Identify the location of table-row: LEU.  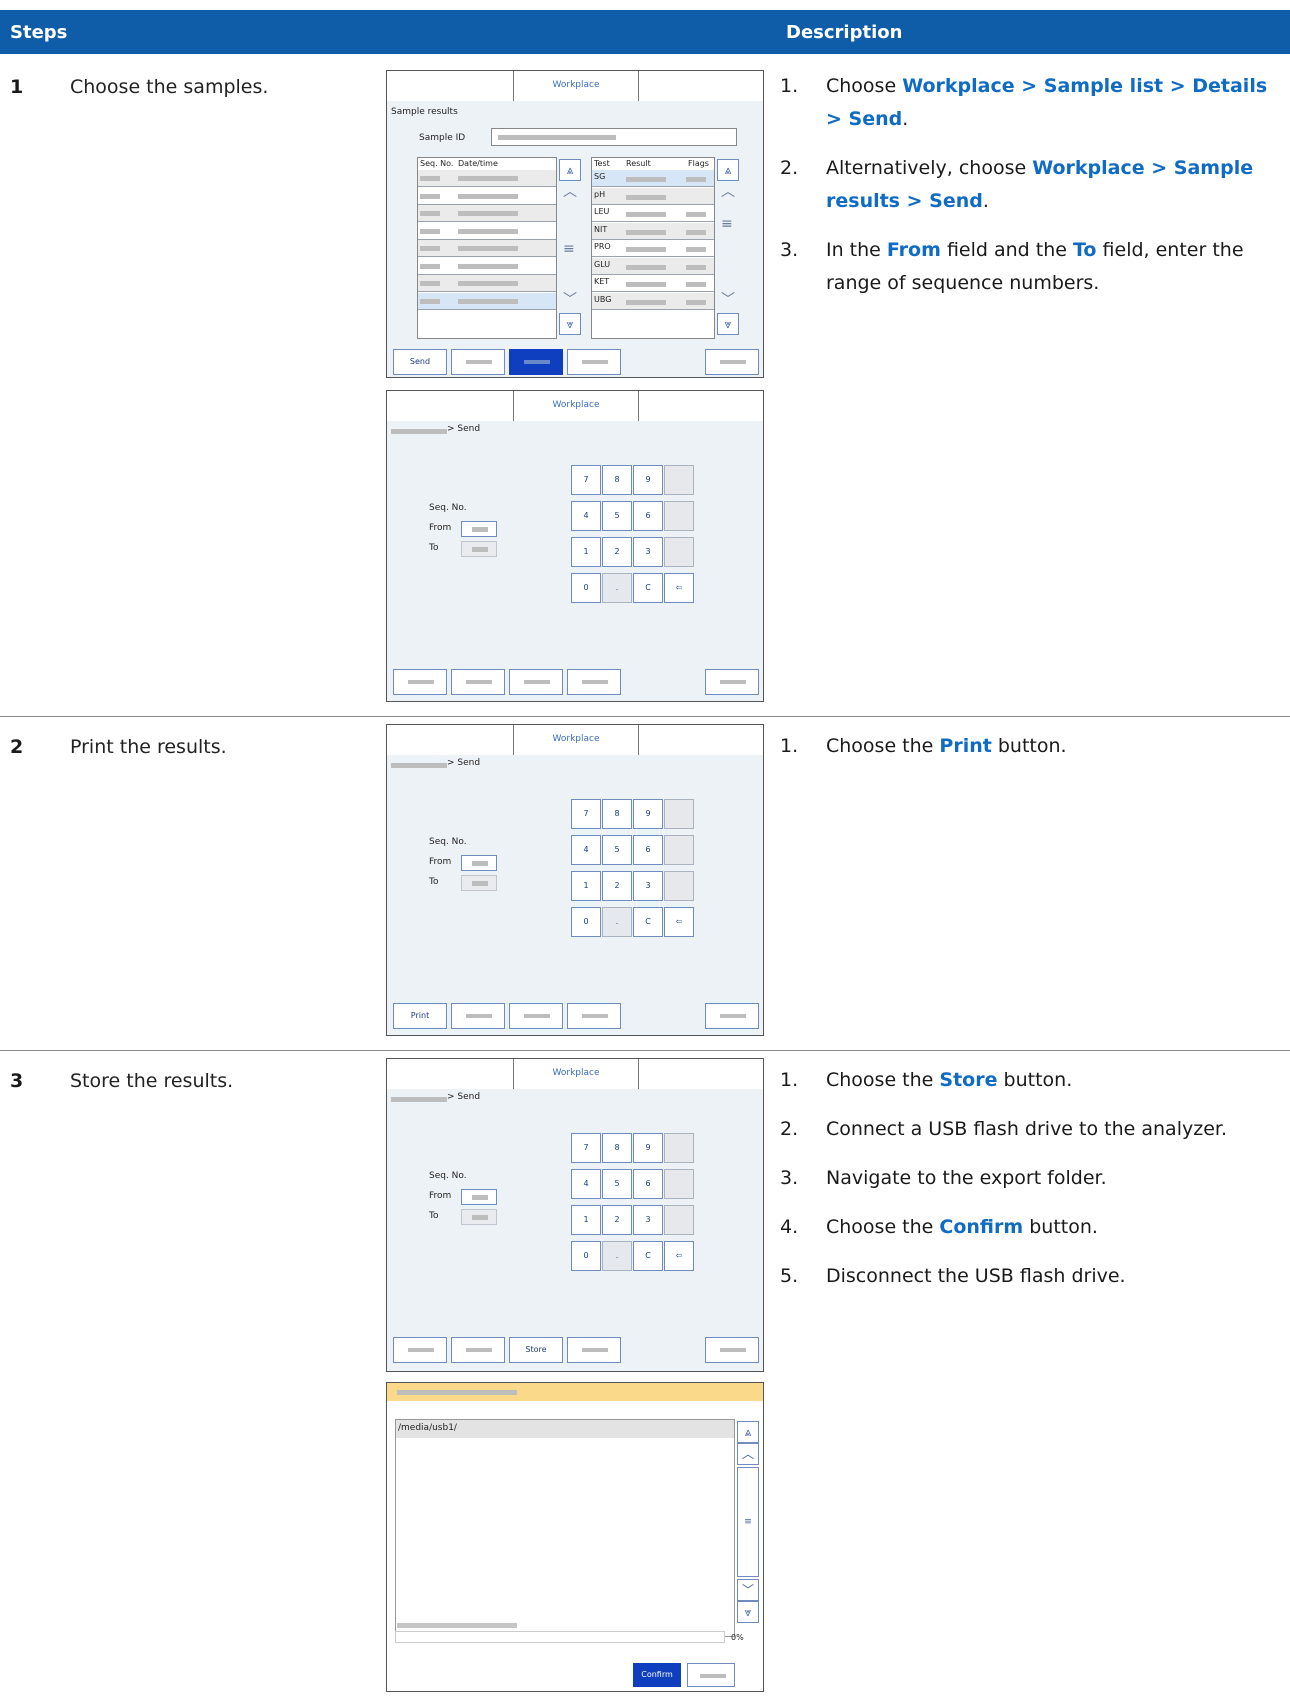
(653, 213).